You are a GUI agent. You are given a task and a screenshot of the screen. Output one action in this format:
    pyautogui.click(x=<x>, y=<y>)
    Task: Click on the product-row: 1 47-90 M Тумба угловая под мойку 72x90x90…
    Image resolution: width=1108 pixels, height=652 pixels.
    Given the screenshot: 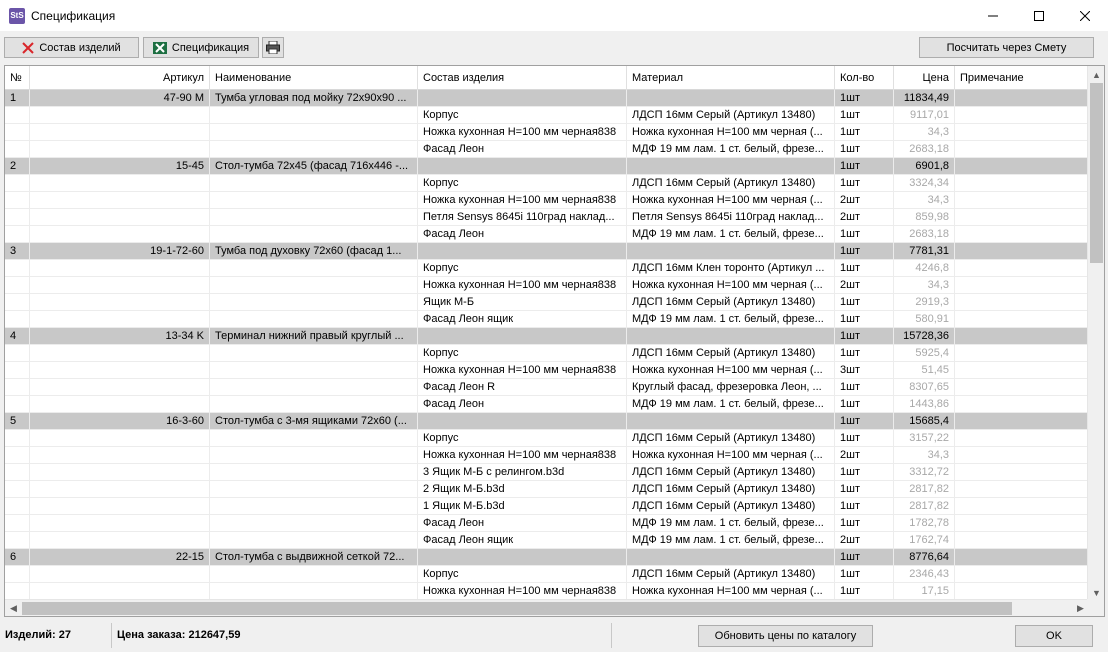 What is the action you would take?
    pyautogui.click(x=547, y=98)
    